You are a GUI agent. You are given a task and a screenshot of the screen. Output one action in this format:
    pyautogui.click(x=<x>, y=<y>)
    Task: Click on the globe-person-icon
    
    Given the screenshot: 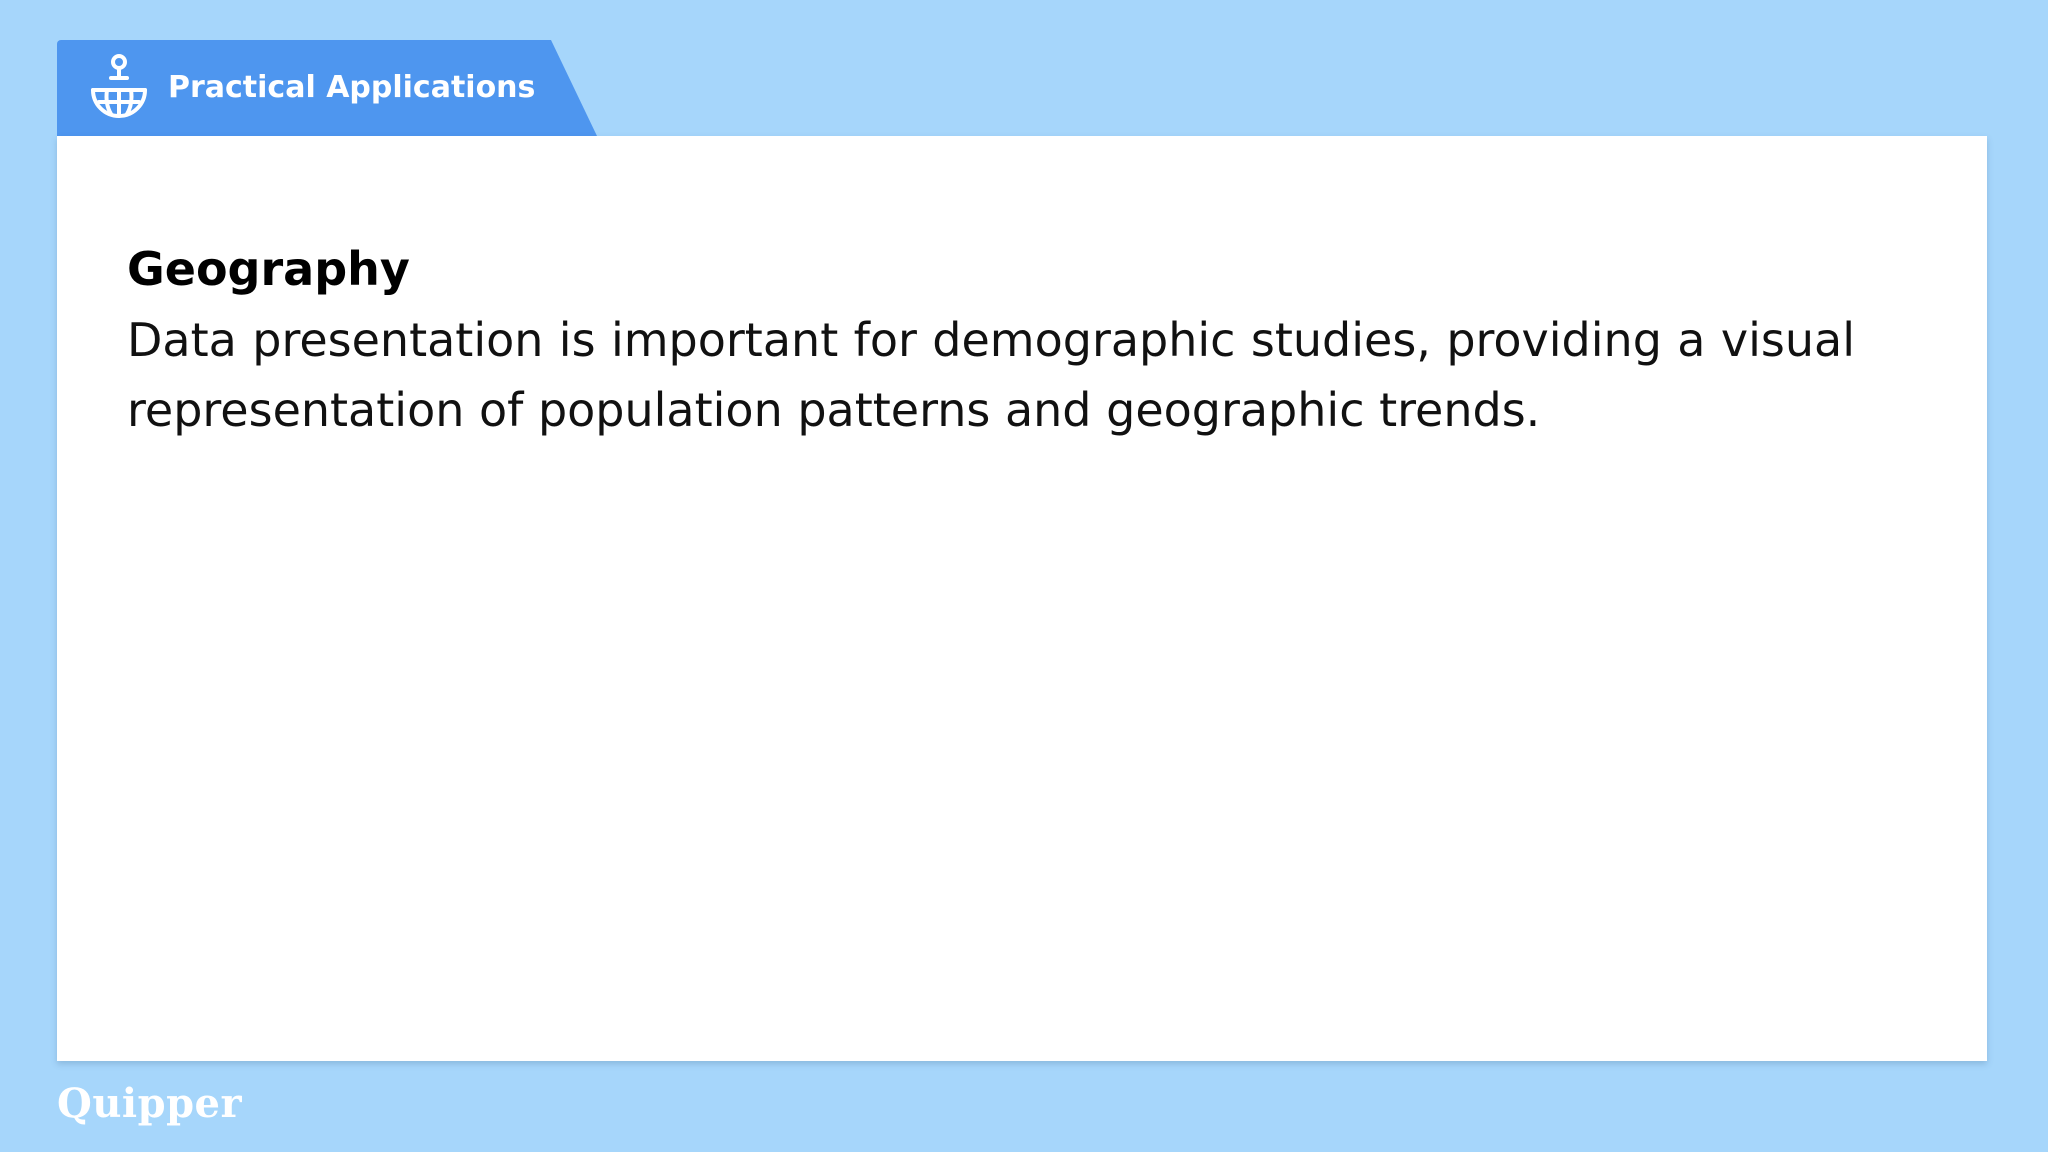 What is the action you would take?
    pyautogui.click(x=119, y=86)
    